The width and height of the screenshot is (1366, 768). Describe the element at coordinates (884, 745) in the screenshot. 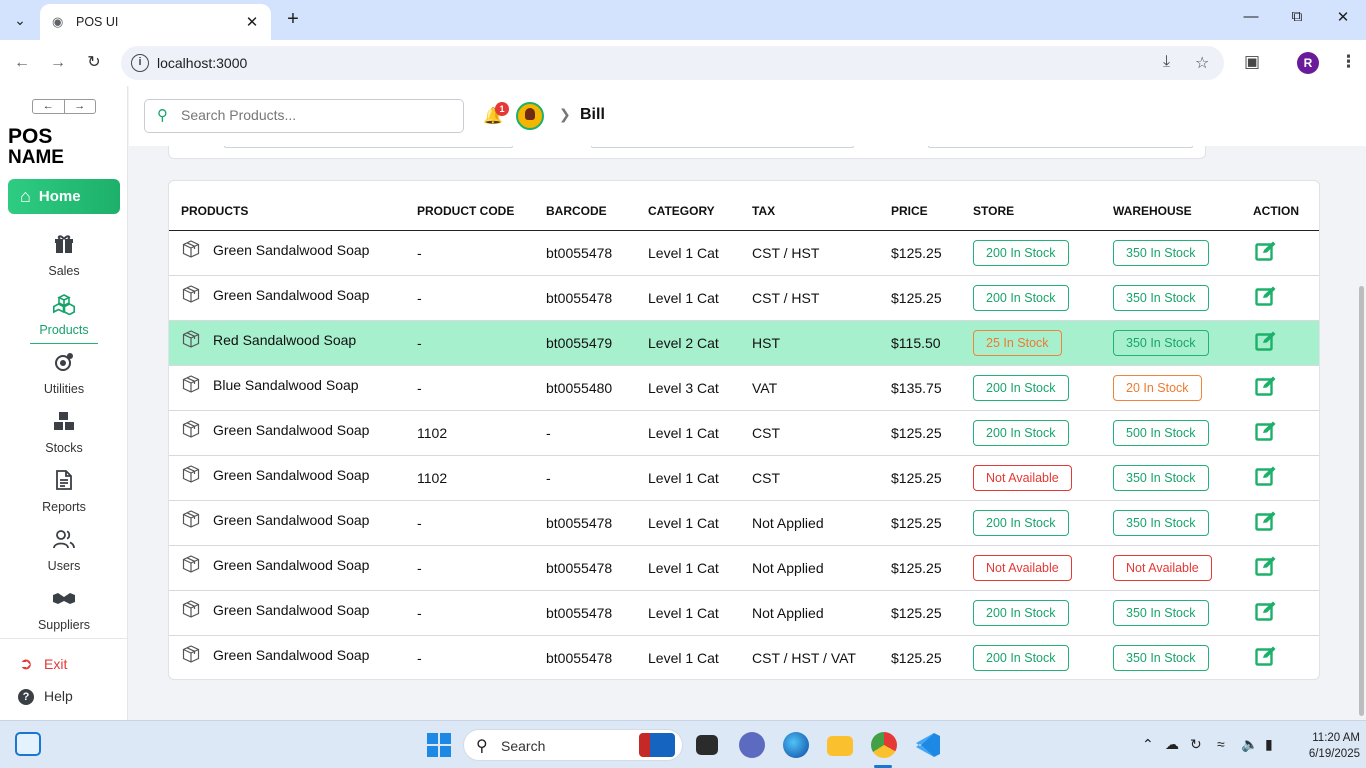

I see `chrome-browser-icon` at that location.